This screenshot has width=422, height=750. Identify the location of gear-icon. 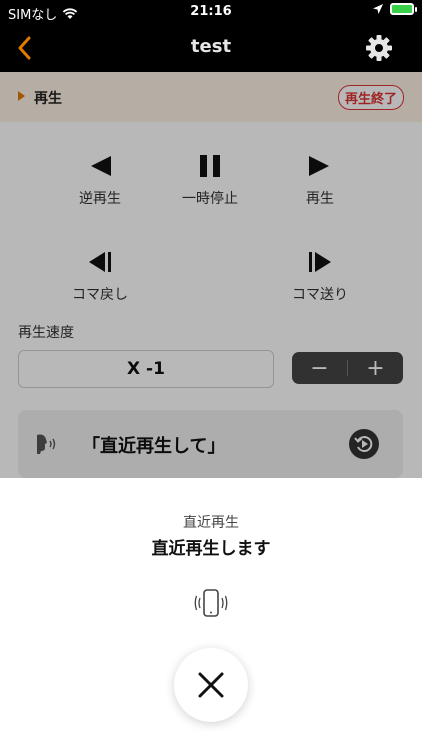
(379, 48).